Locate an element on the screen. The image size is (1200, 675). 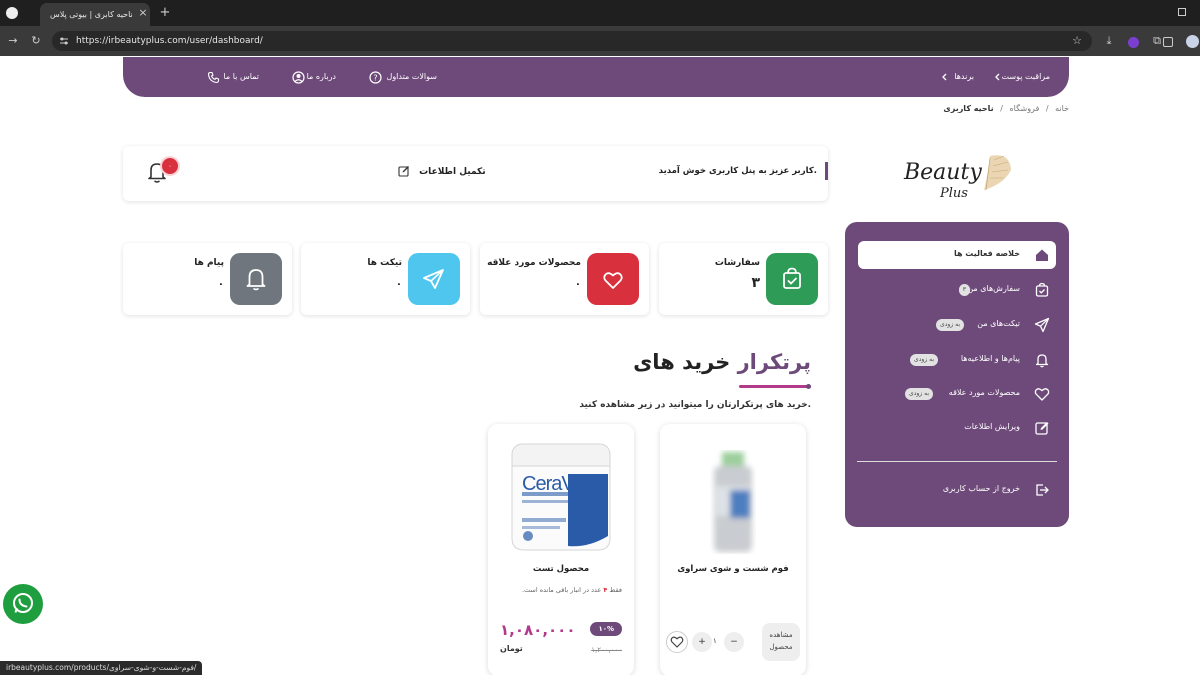
section-title: پرتکرار خرید های is located at coordinates (722, 362).